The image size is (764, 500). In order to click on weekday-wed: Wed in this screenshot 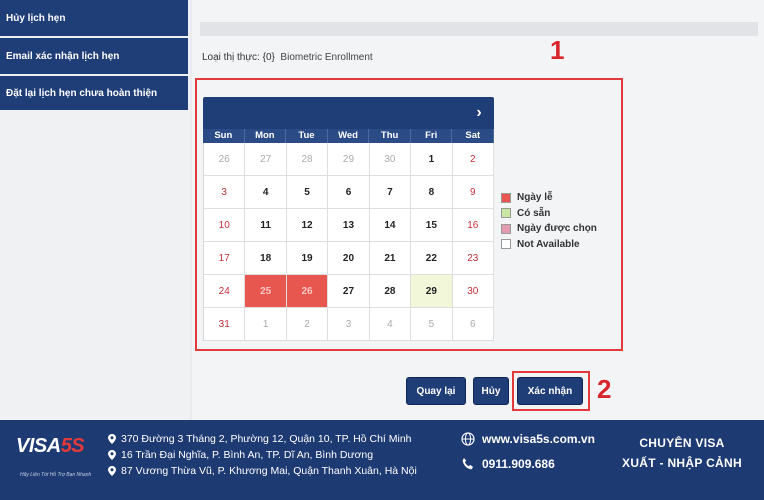, I will do `click(349, 136)`.